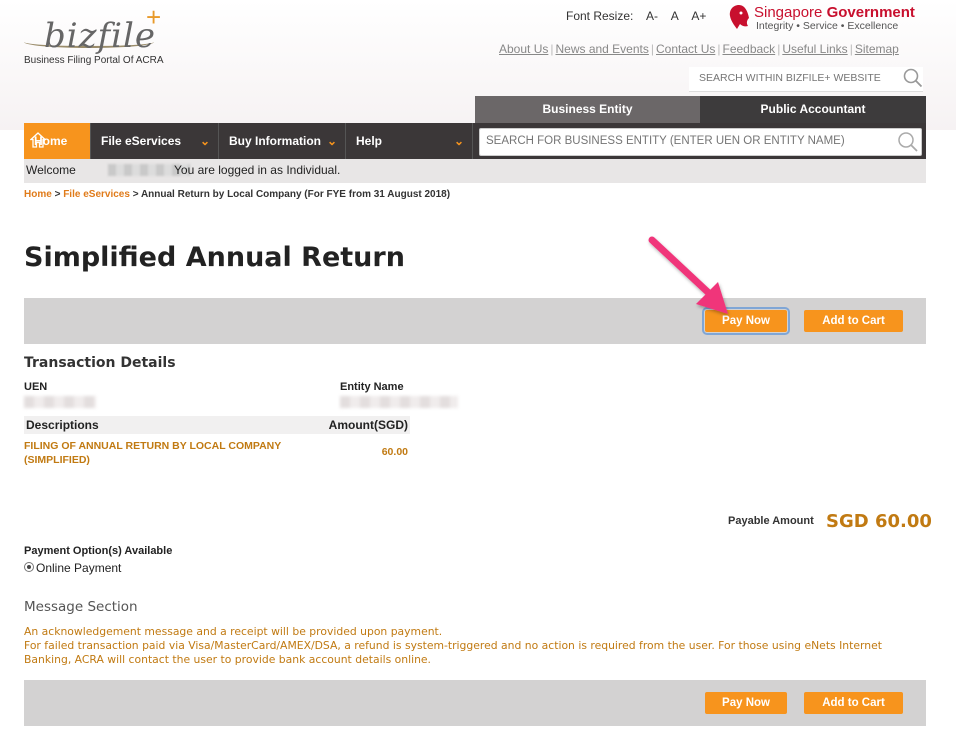  What do you see at coordinates (409, 141) in the screenshot?
I see `nav-help: Help ⌄` at bounding box center [409, 141].